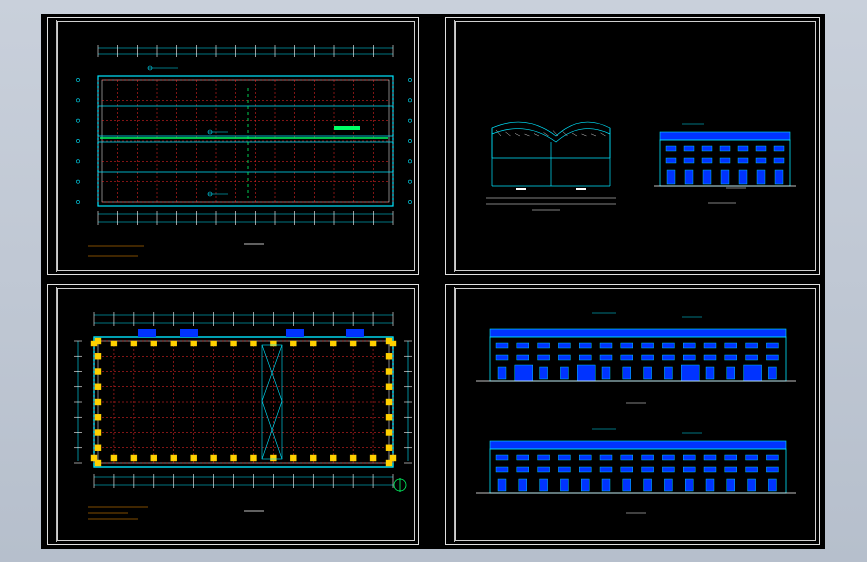 This screenshot has width=867, height=562. What do you see at coordinates (641, 166) in the screenshot?
I see `sections-drawing` at bounding box center [641, 166].